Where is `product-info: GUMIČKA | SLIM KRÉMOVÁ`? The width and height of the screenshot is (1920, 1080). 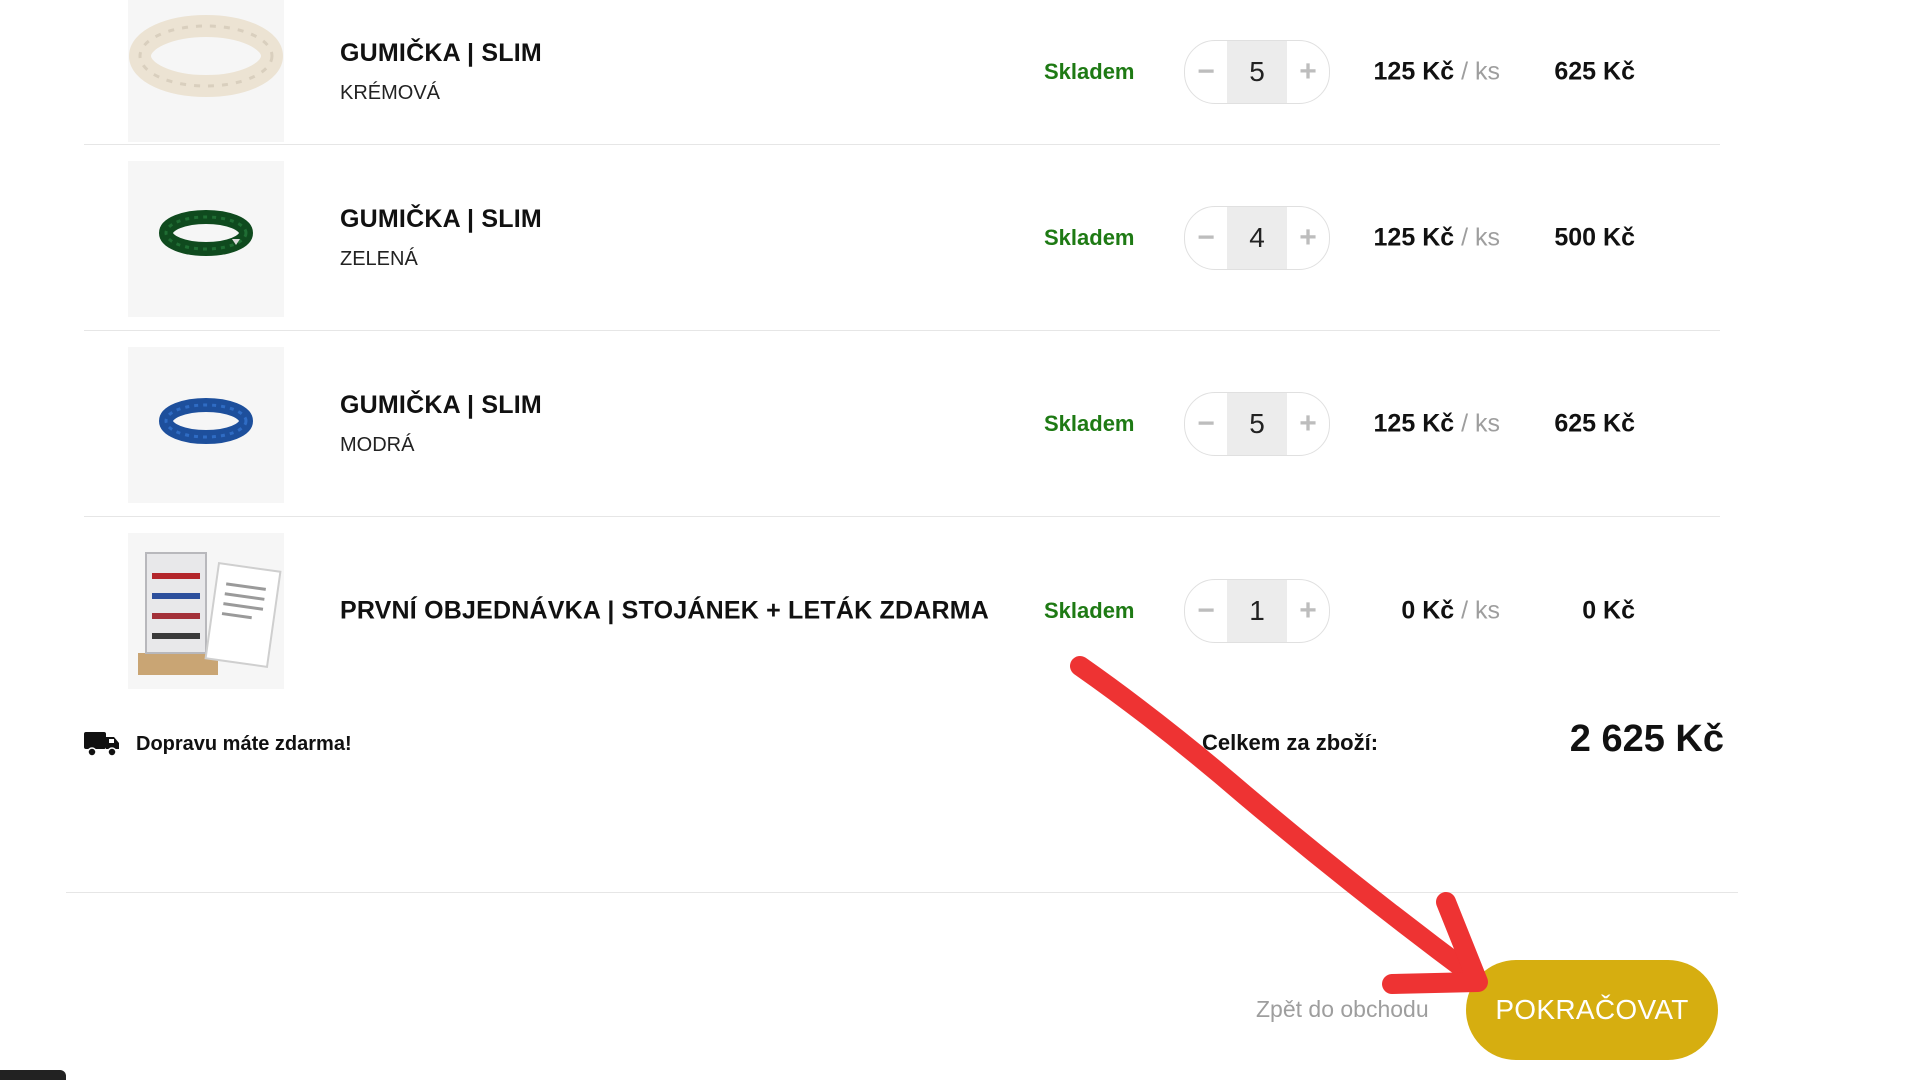
product-info: GUMIČKA | SLIM KRÉMOVÁ is located at coordinates (441, 72).